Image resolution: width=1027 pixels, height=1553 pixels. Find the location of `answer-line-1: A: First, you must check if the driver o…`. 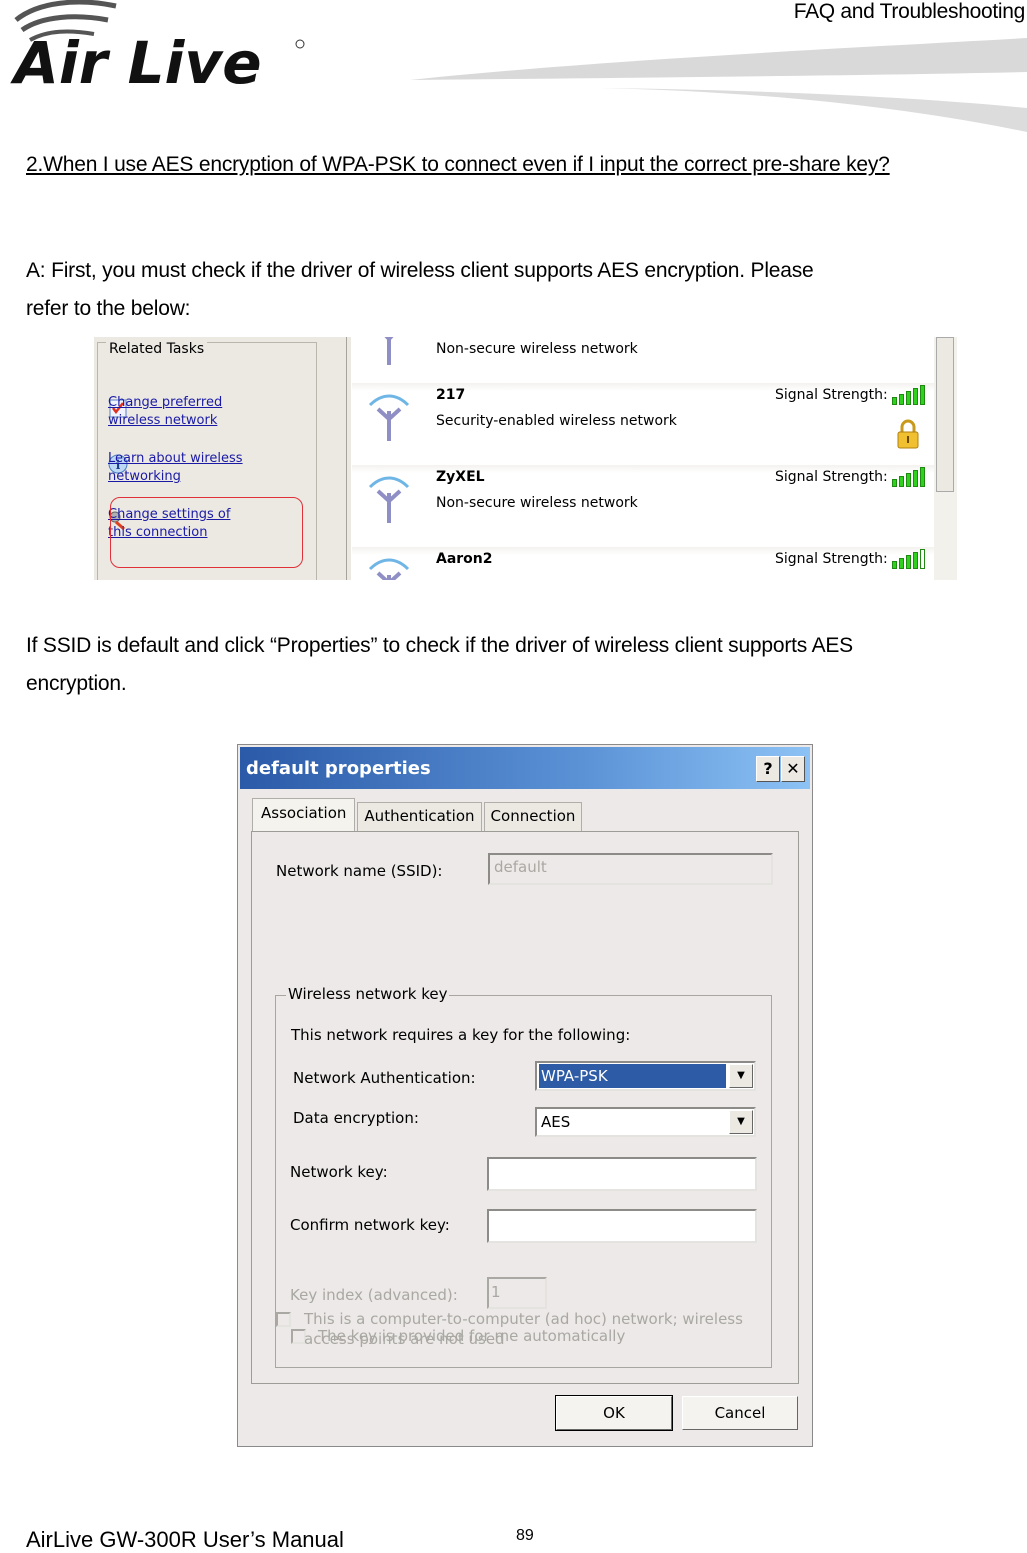

answer-line-1: A: First, you must check if the driver o… is located at coordinates (420, 270).